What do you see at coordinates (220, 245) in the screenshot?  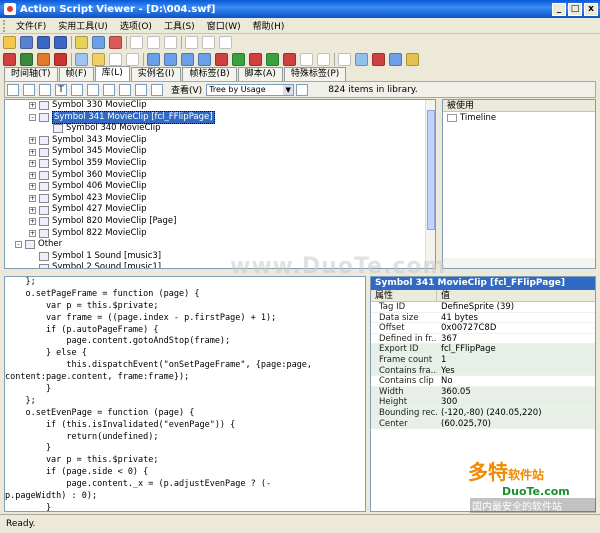 I see `tree-row: - Other` at bounding box center [220, 245].